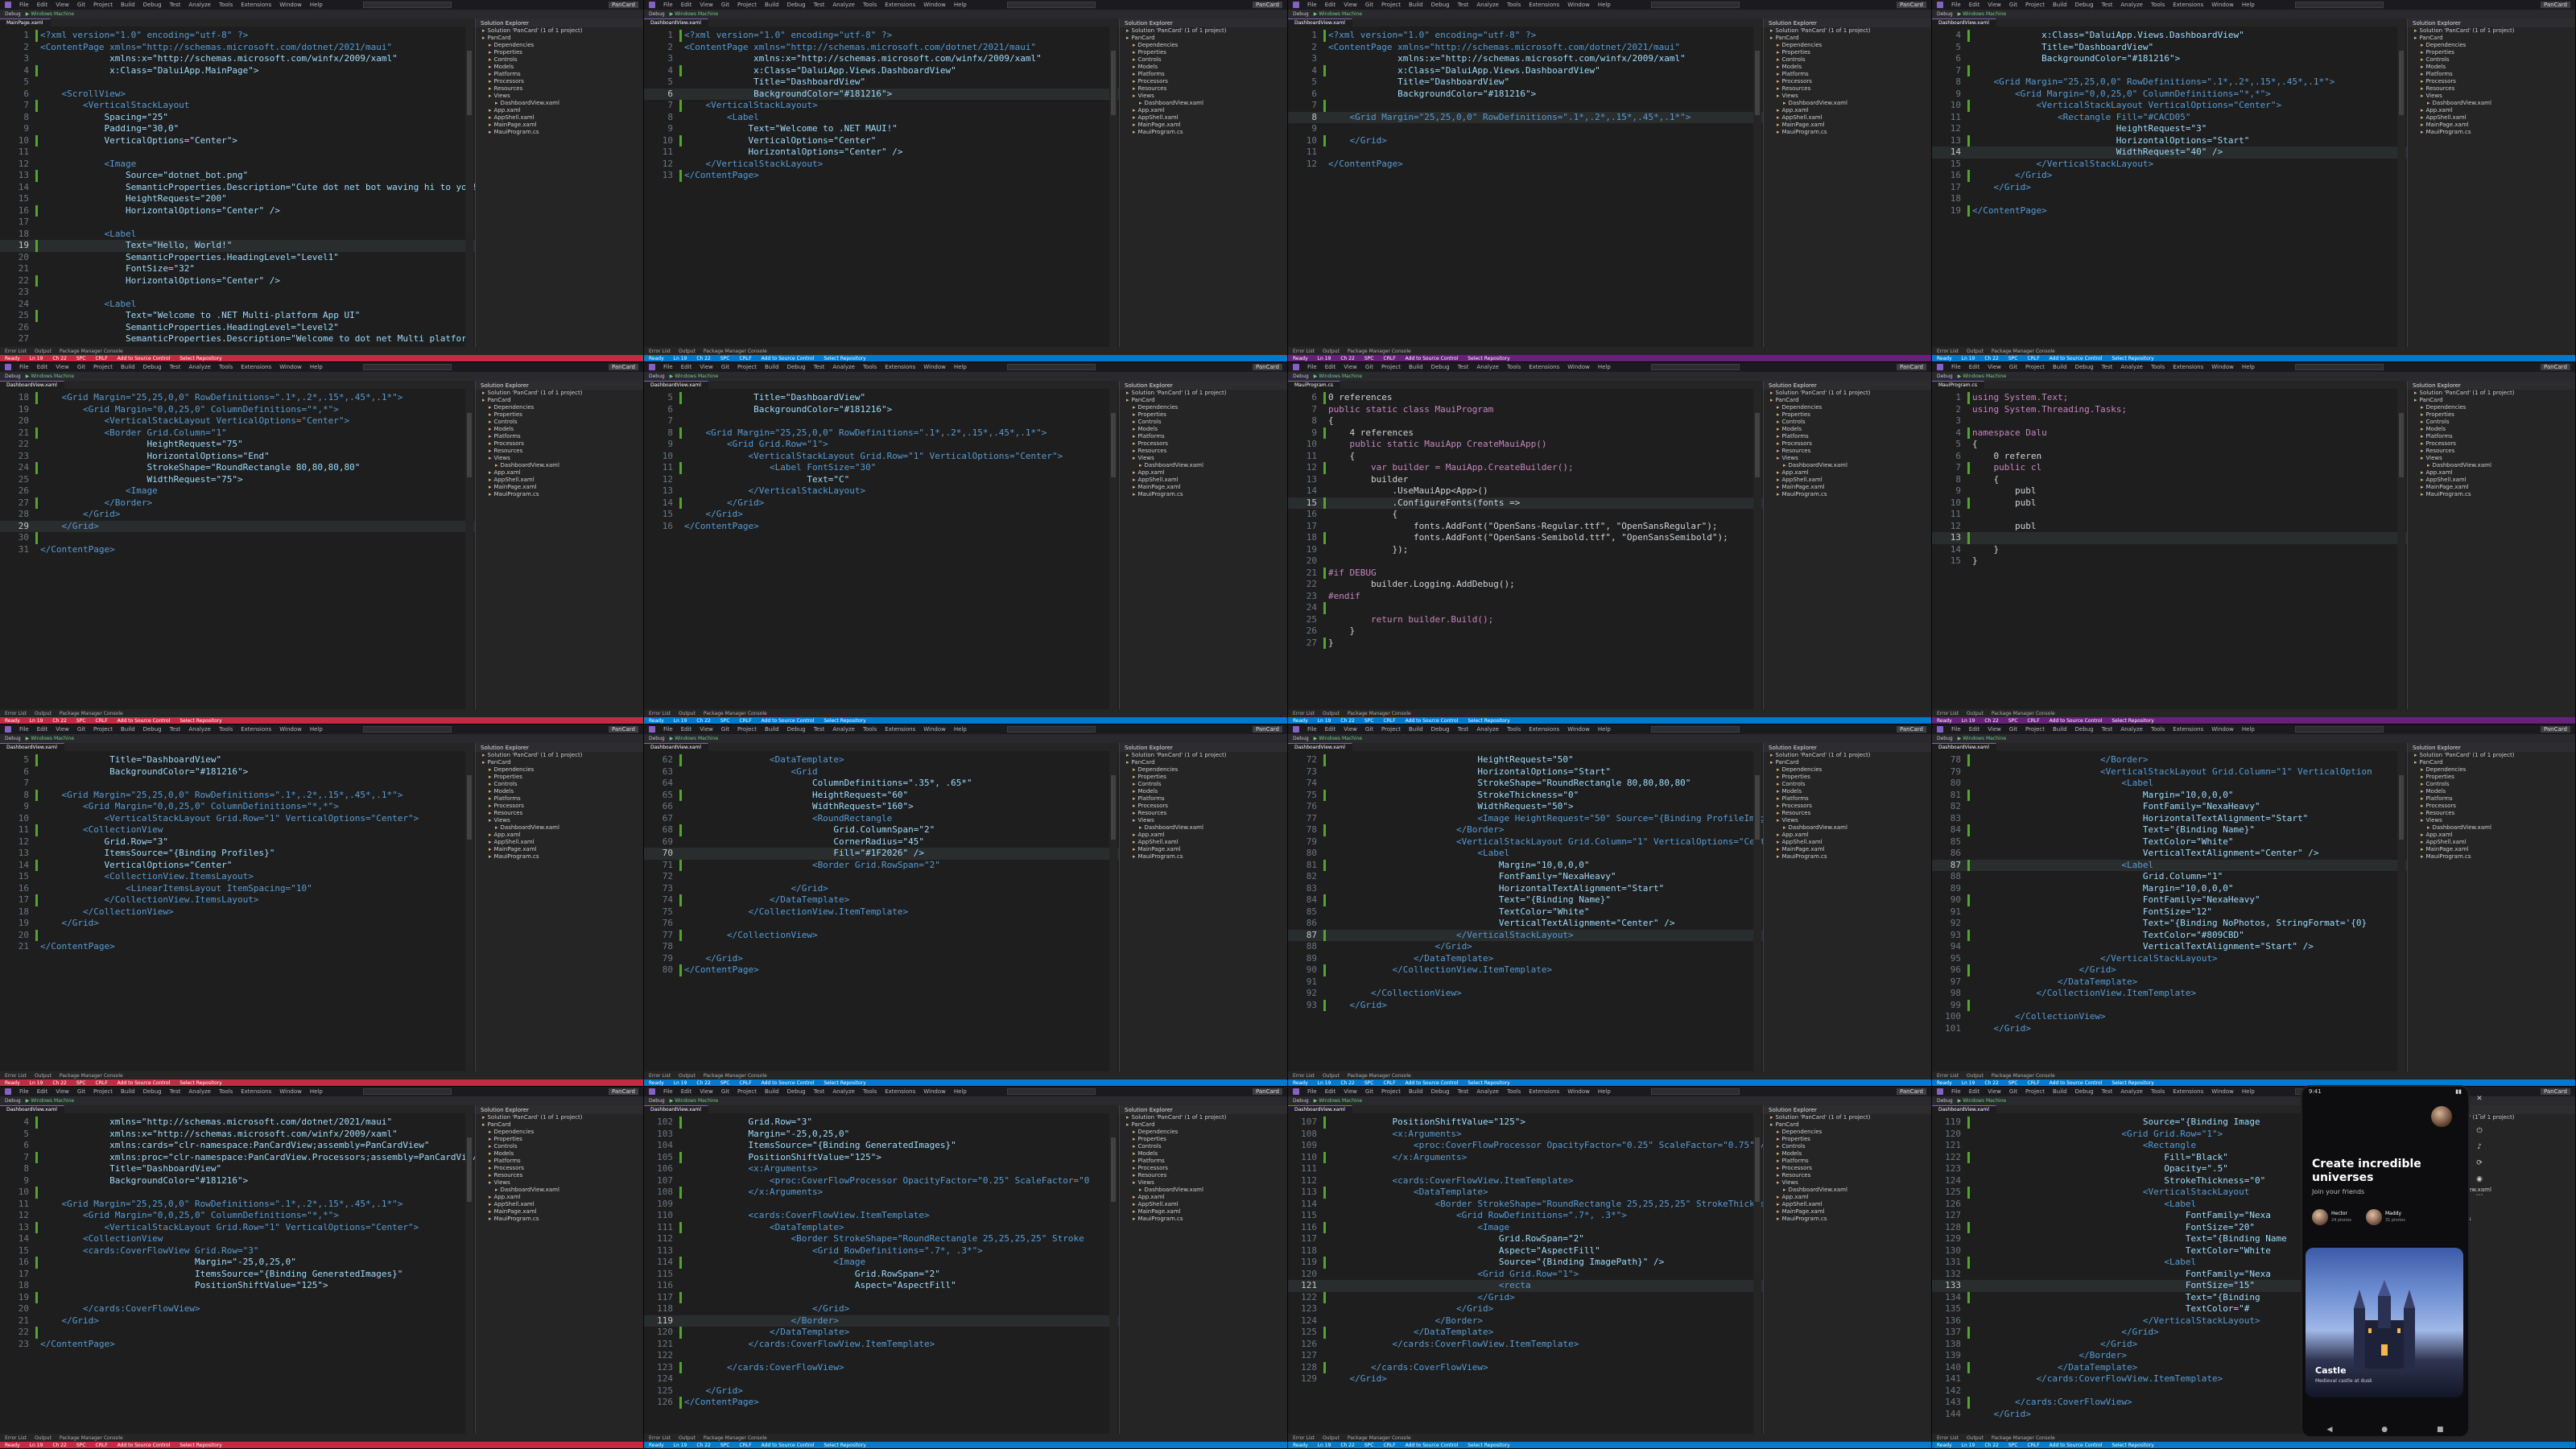 This screenshot has width=2576, height=1449. What do you see at coordinates (2479, 1179) in the screenshot?
I see `camera-icon: ◉` at bounding box center [2479, 1179].